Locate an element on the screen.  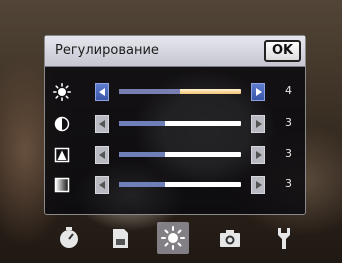
settings-button is located at coordinates (284, 238).